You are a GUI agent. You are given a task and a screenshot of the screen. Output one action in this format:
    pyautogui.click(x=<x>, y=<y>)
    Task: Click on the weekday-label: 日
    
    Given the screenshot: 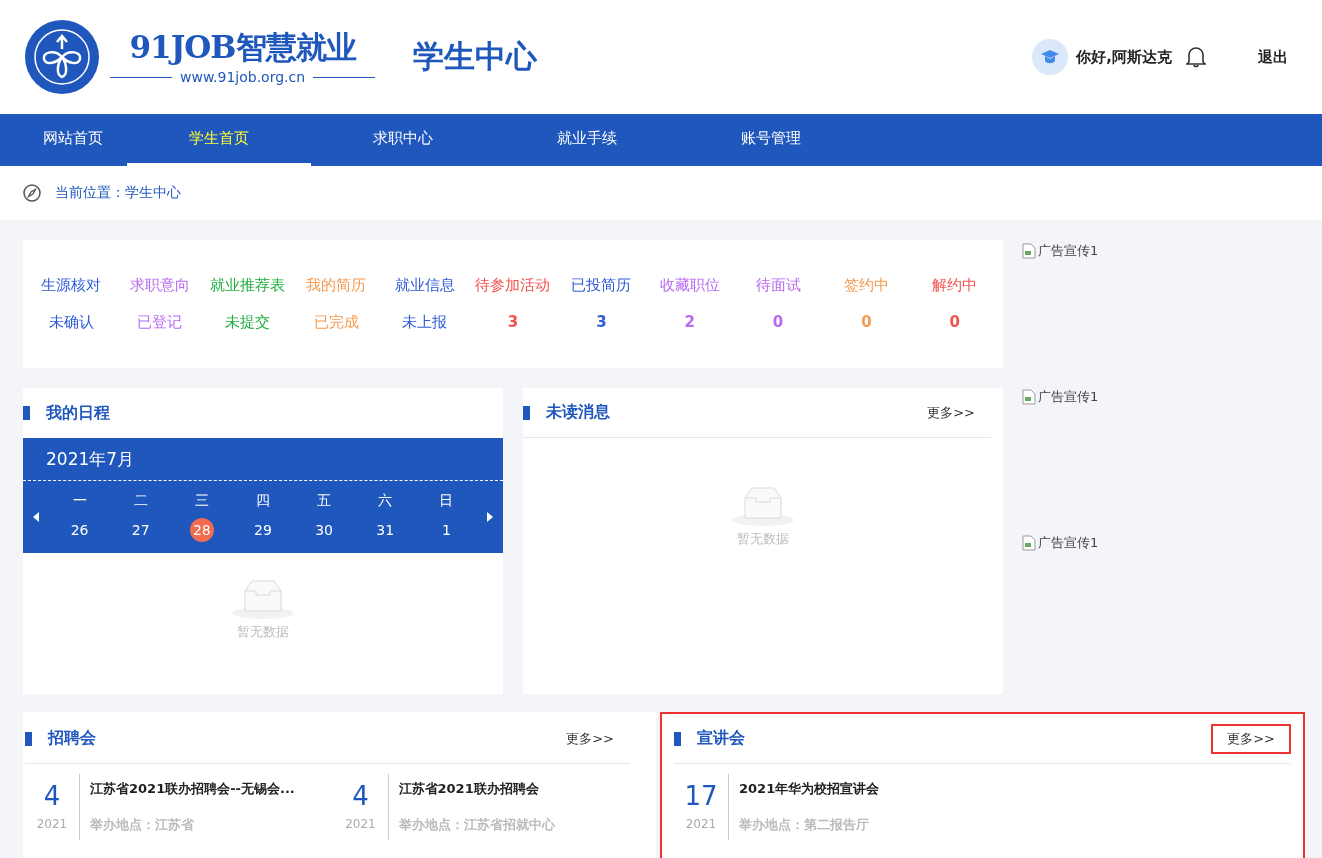 What is the action you would take?
    pyautogui.click(x=446, y=501)
    